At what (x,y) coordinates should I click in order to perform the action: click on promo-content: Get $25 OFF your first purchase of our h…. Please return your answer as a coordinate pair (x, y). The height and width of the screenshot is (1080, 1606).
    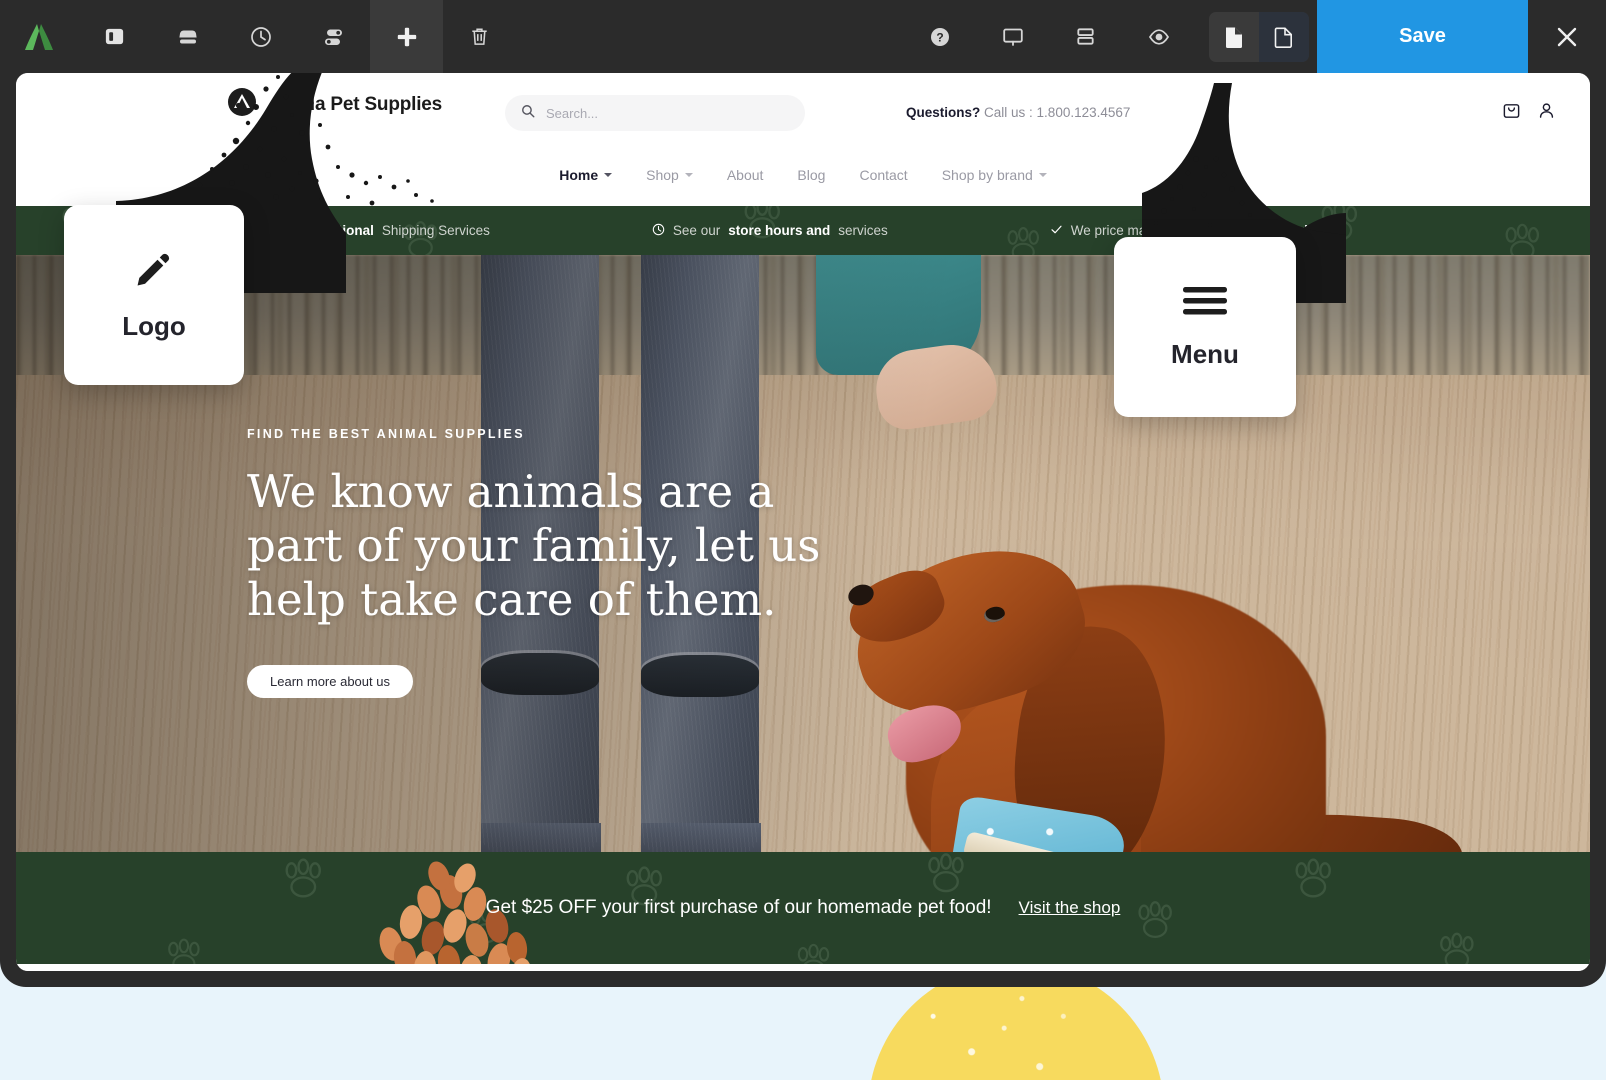
    Looking at the image, I should click on (803, 908).